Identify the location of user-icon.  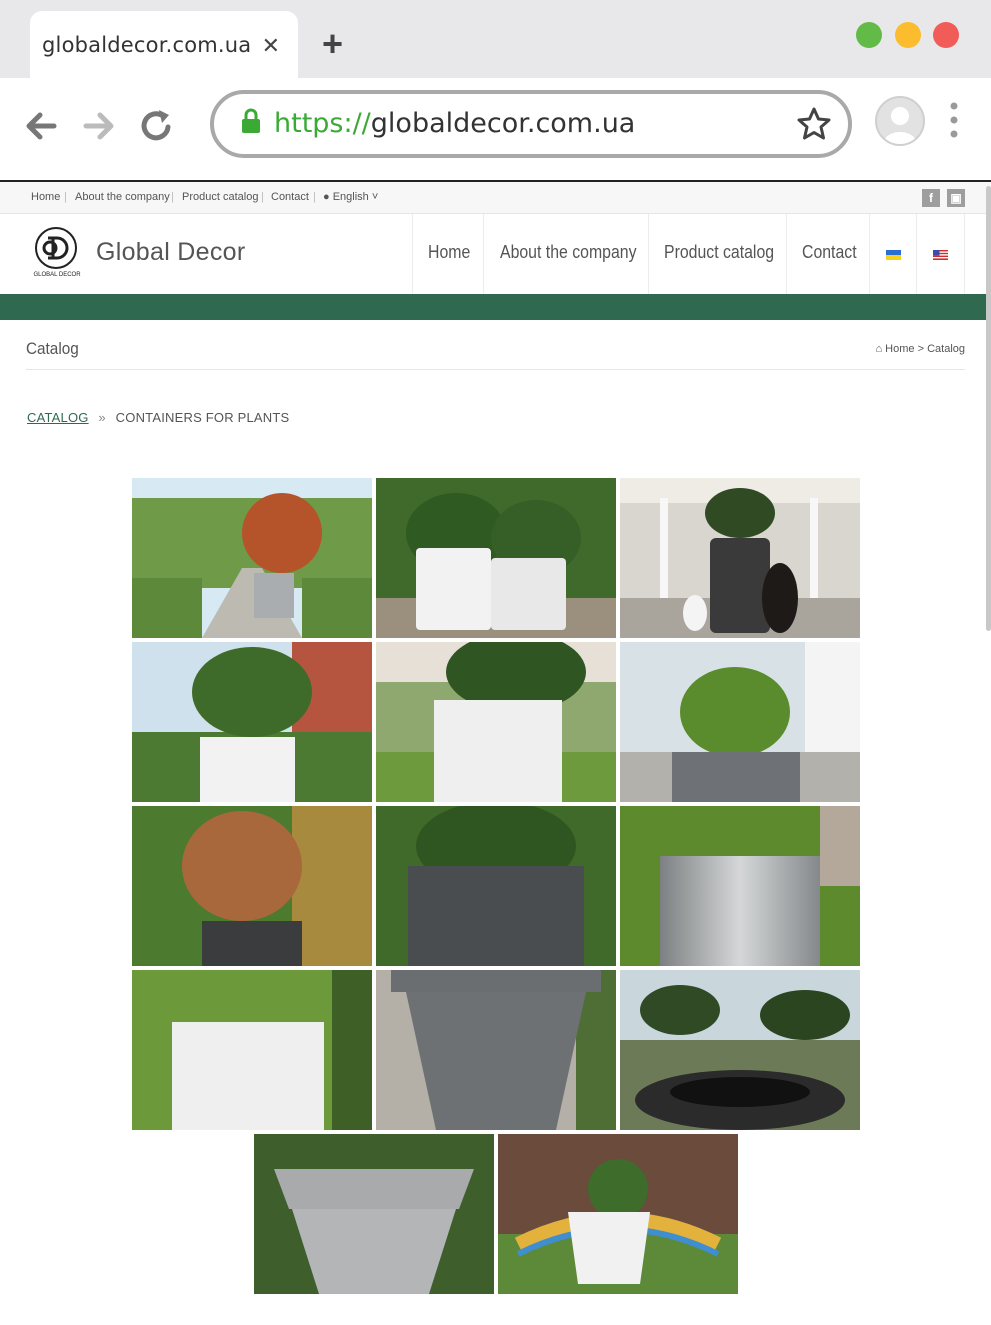
(900, 125).